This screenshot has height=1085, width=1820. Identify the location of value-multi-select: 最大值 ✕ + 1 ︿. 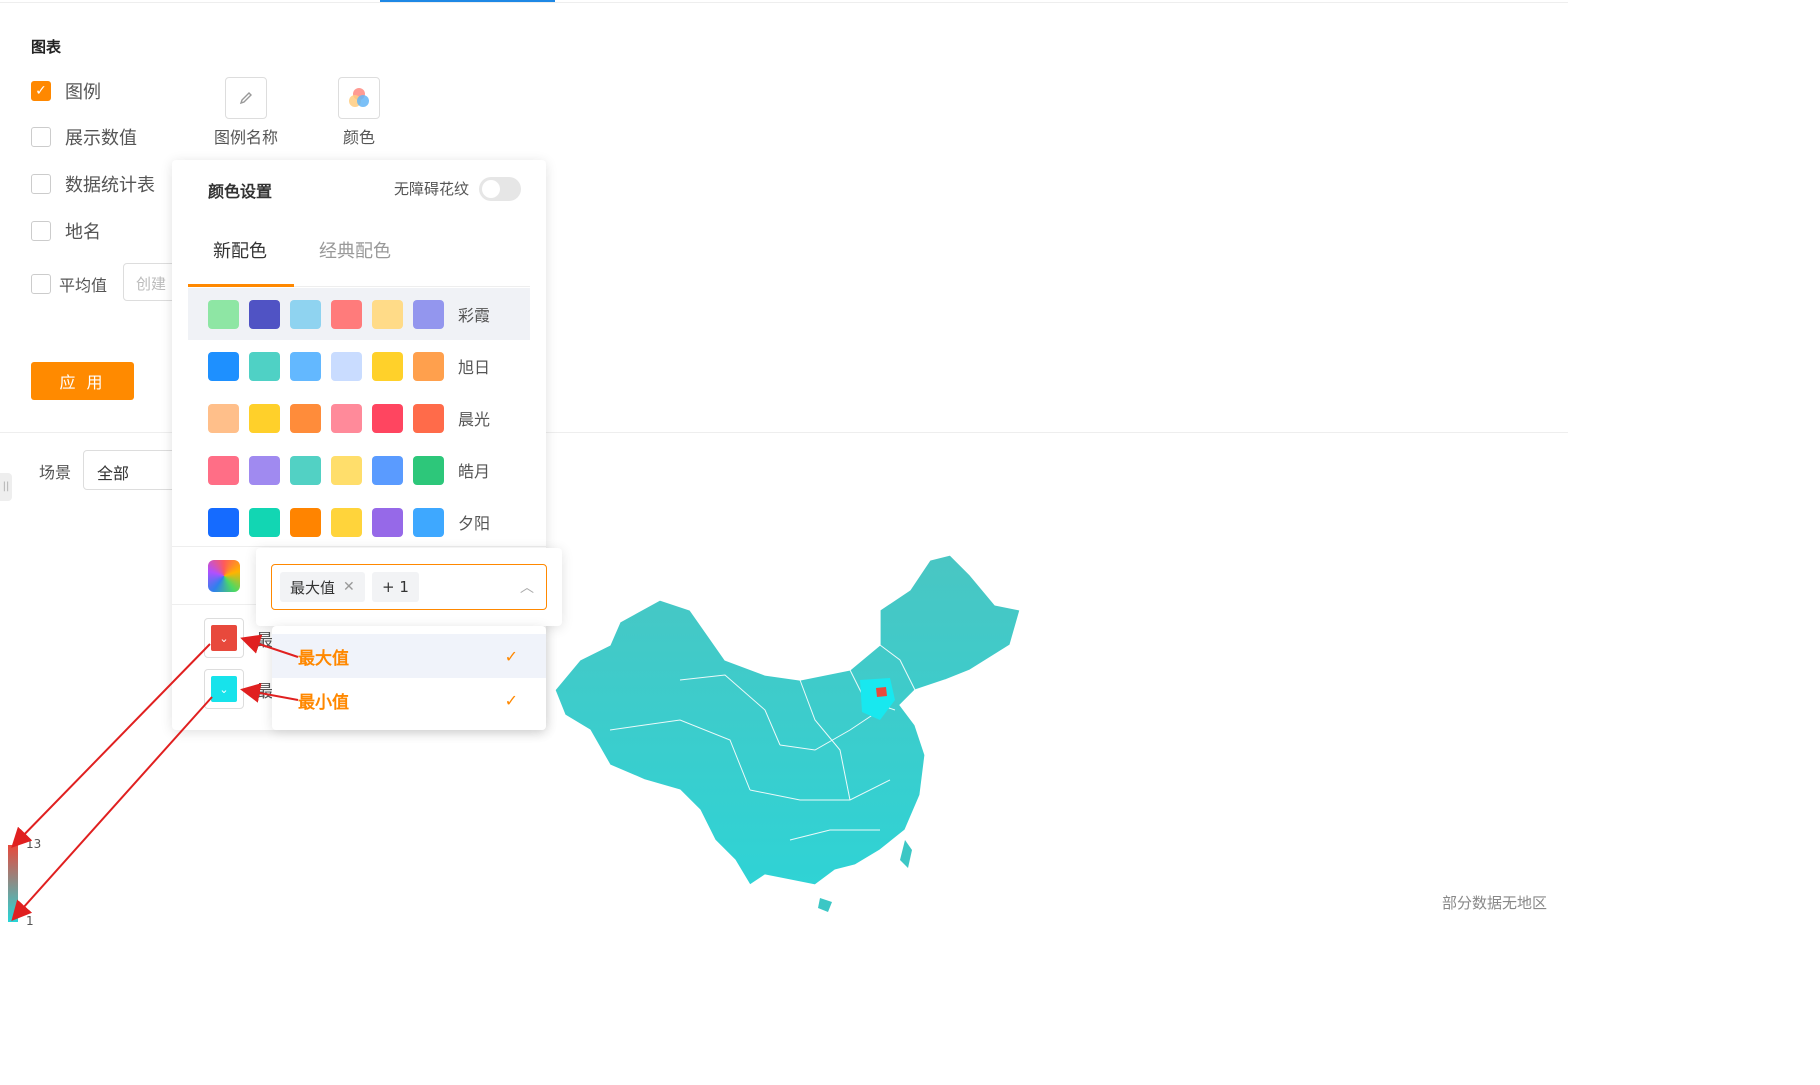
(409, 587).